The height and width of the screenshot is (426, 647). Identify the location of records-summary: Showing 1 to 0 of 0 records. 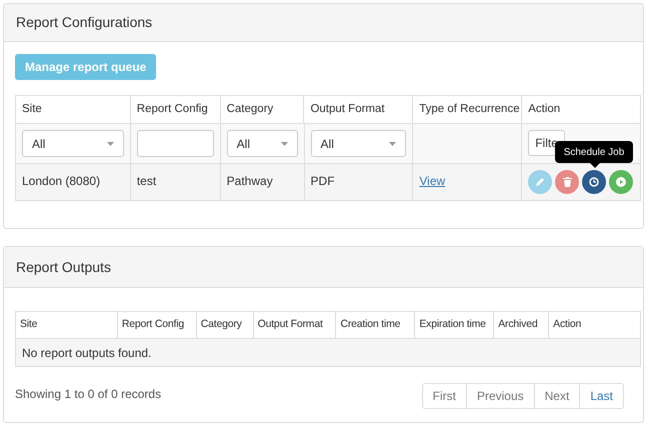
(88, 394).